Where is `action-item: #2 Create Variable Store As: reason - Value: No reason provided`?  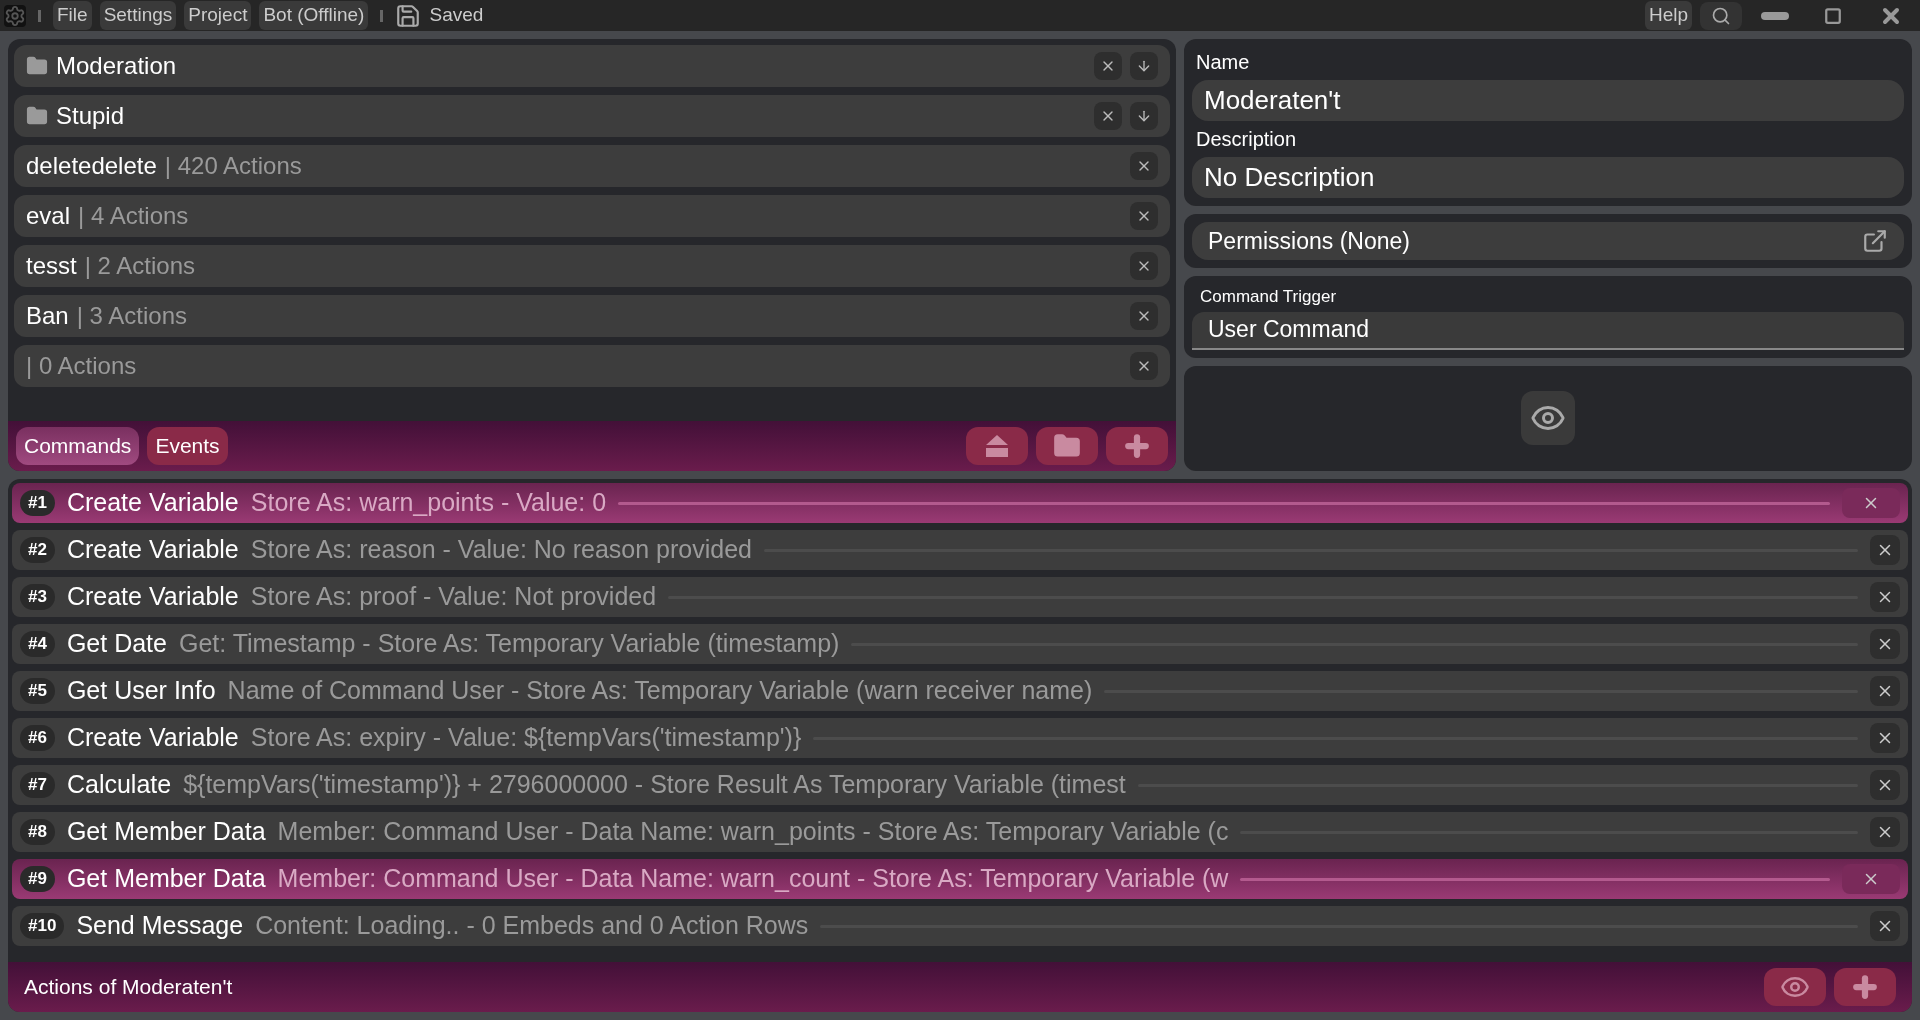
action-item: #2 Create Variable Store As: reason - Value: No reason provided is located at coordinates (960, 550).